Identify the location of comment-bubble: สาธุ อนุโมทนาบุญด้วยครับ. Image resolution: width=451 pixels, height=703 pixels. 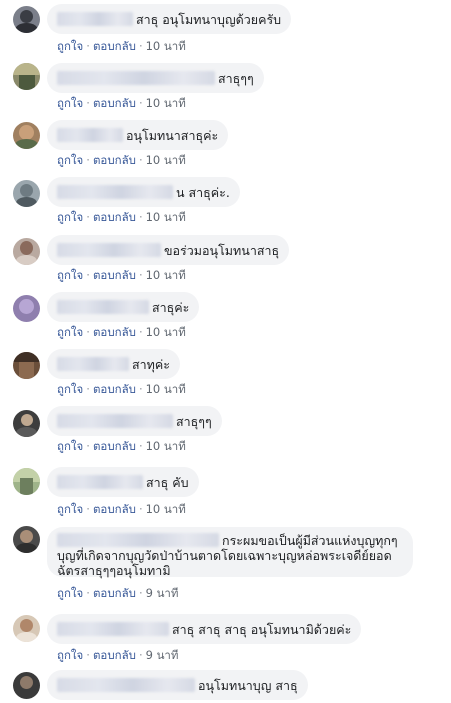
(169, 19).